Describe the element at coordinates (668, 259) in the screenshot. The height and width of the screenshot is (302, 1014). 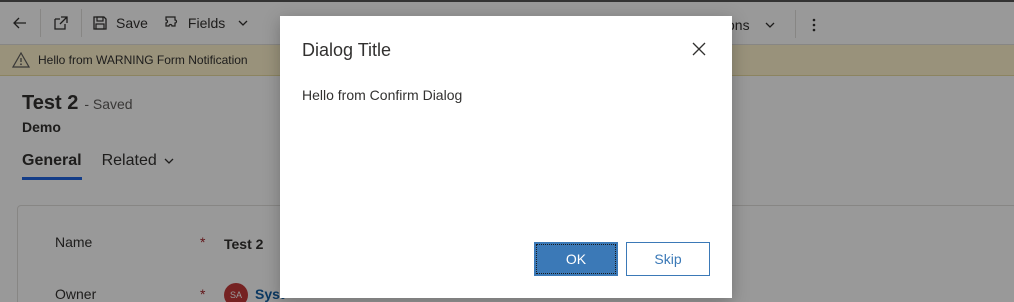
I see `skip-button: Skip` at that location.